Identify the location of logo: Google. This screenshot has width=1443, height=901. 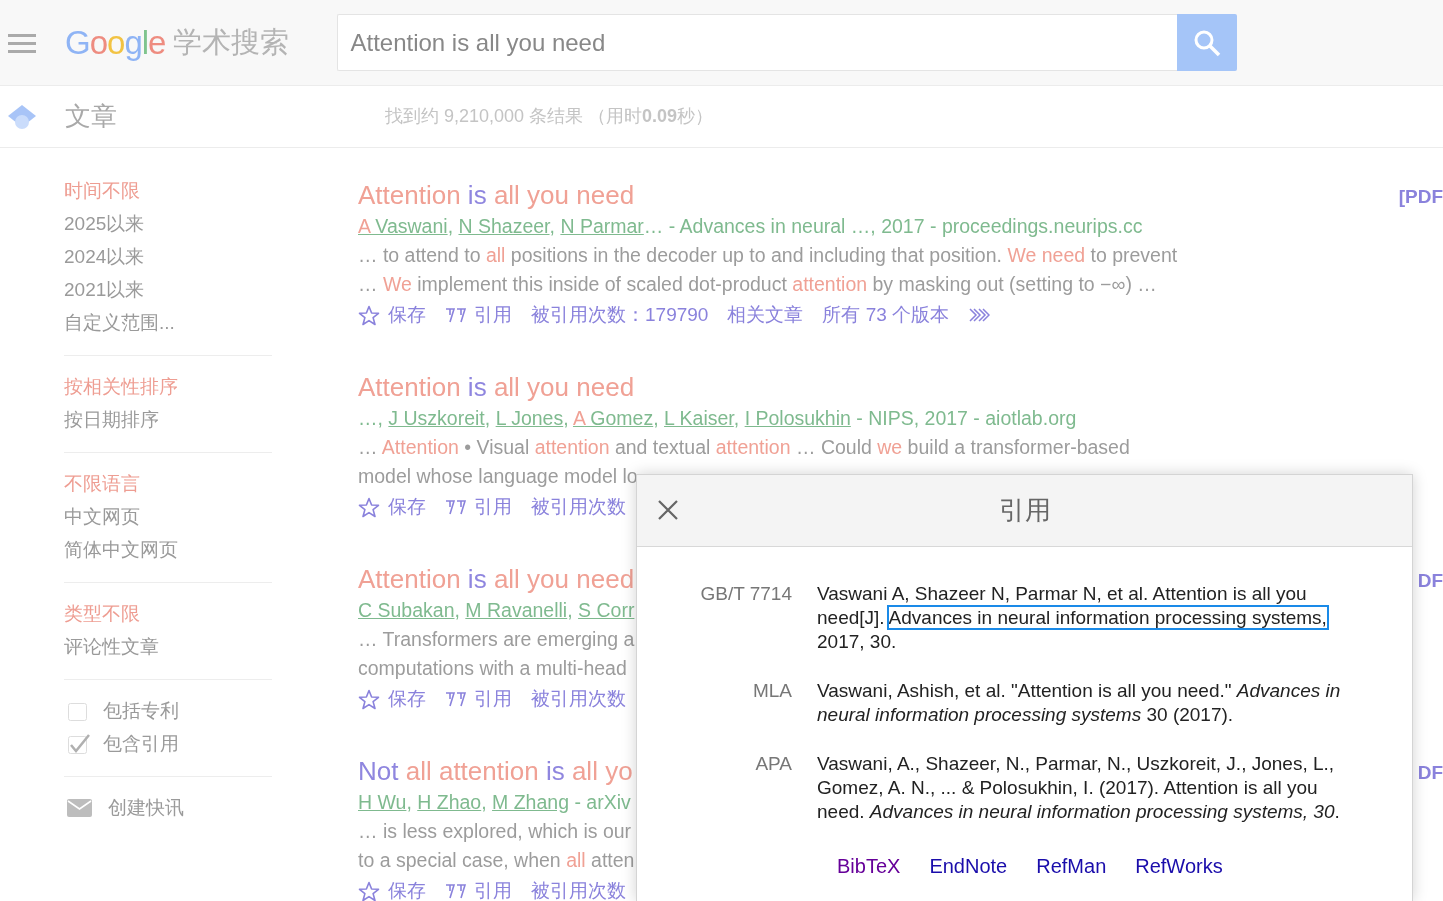
(115, 42).